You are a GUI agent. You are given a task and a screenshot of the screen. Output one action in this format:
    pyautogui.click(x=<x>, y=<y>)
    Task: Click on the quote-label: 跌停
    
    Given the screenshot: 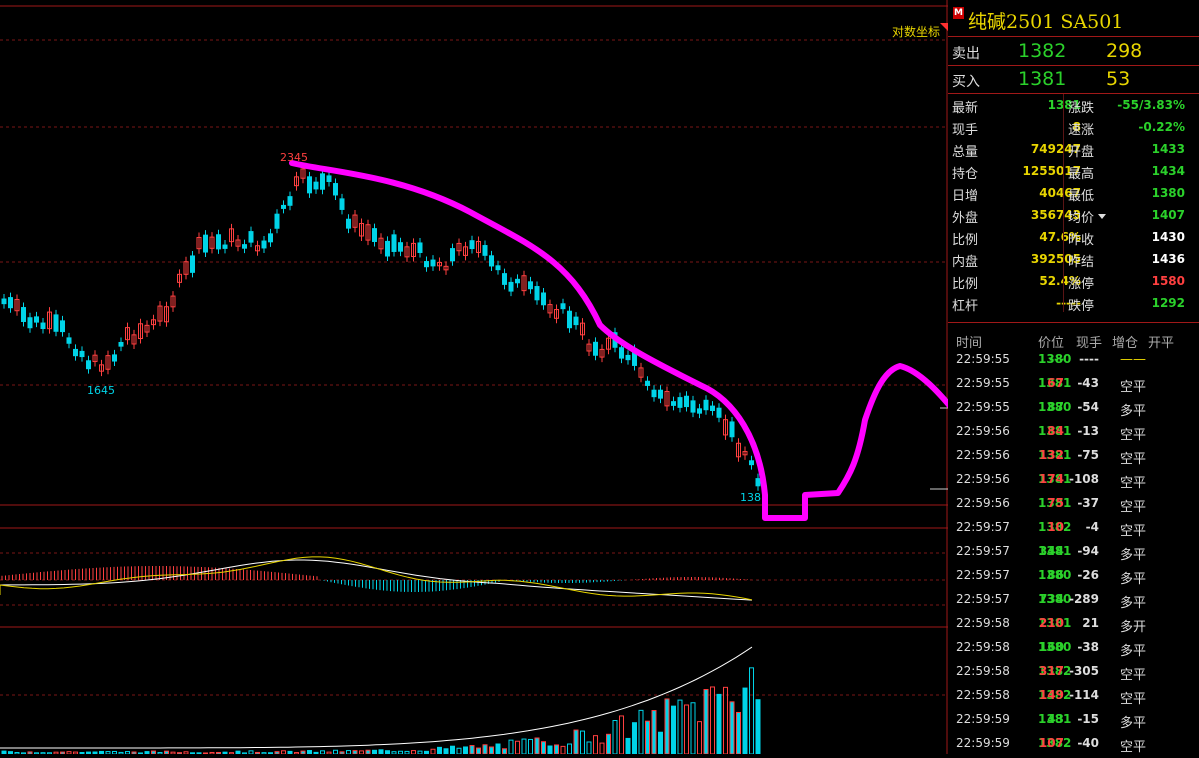 What is the action you would take?
    pyautogui.click(x=1081, y=306)
    